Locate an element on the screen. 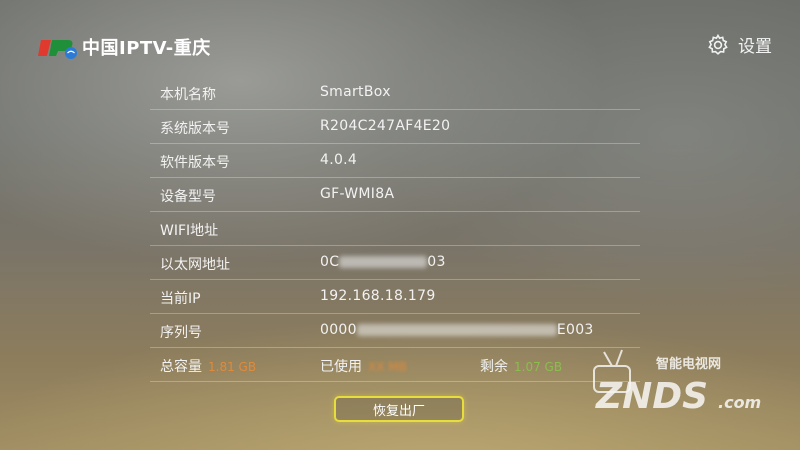 The image size is (800, 450). iptv-logo-icon is located at coordinates (57, 49).